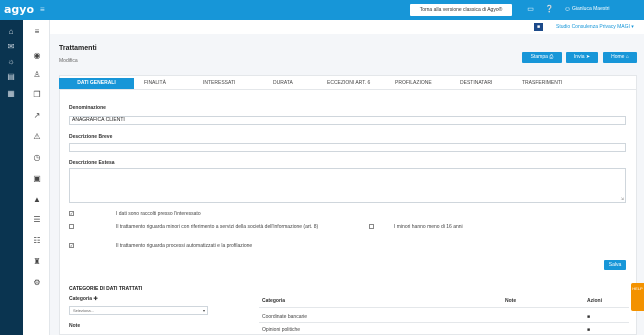 The width and height of the screenshot is (644, 335). What do you see at coordinates (549, 9) in the screenshot?
I see `help-icon: ❔` at bounding box center [549, 9].